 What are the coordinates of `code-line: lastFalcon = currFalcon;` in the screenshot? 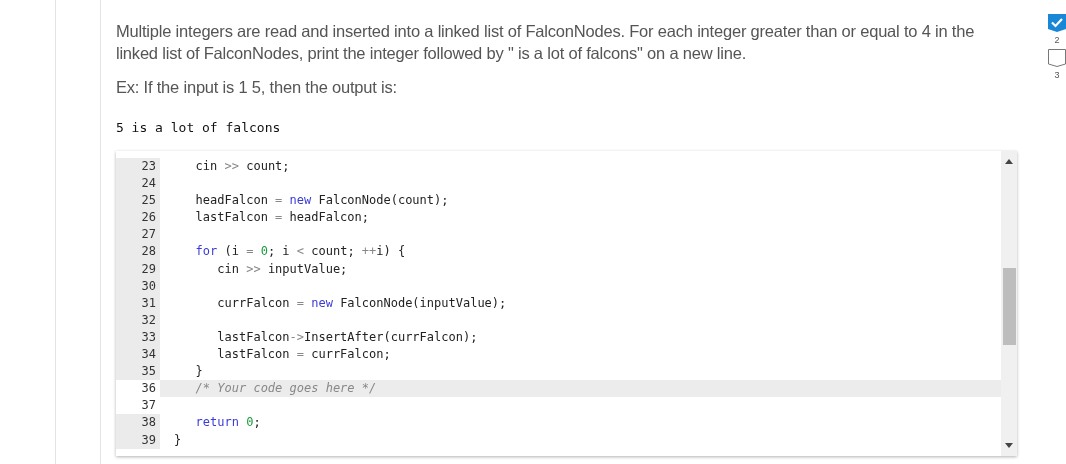 It's located at (303, 354).